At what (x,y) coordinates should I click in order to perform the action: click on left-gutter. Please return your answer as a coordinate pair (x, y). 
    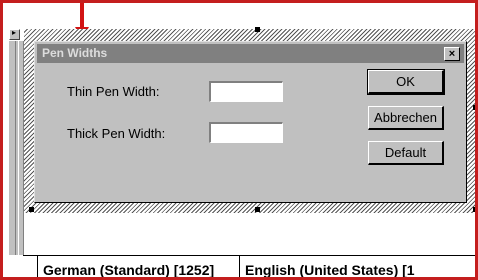
    Looking at the image, I should click on (16, 148).